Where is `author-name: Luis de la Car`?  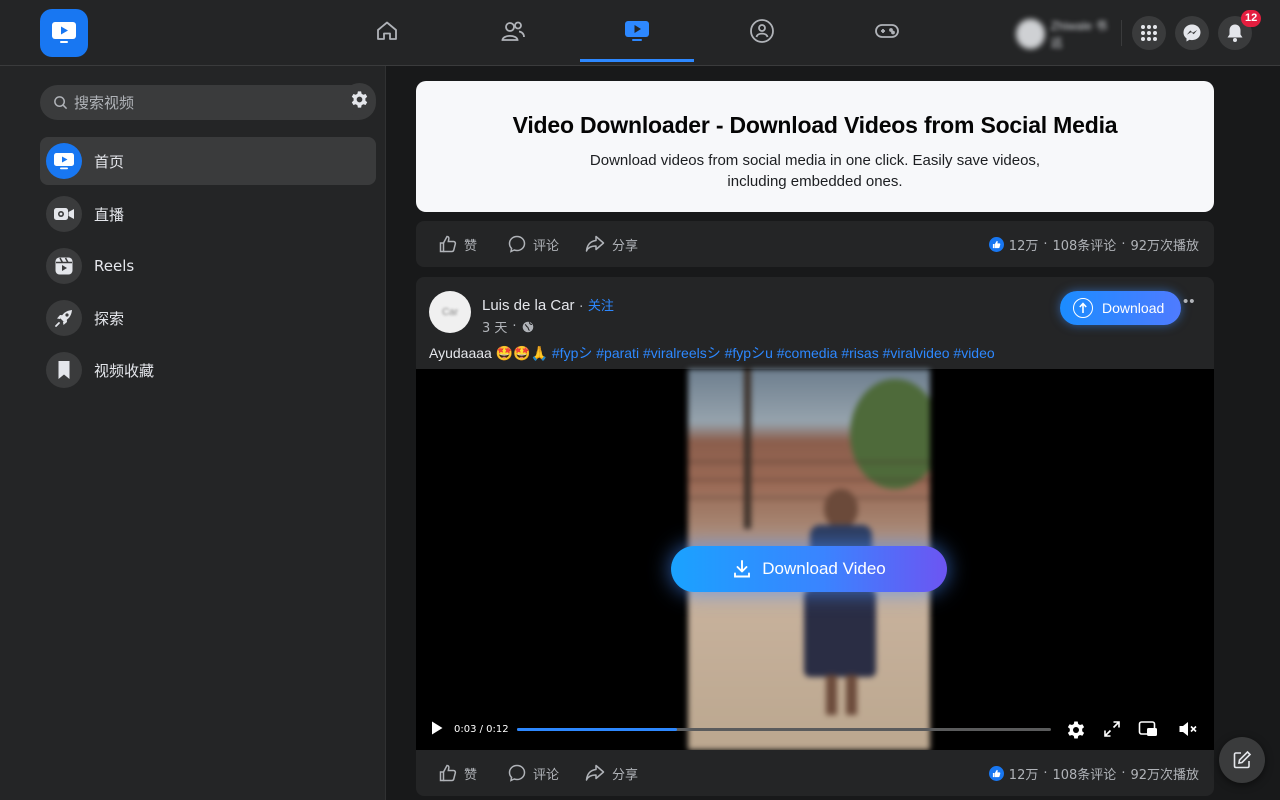 author-name: Luis de la Car is located at coordinates (528, 305).